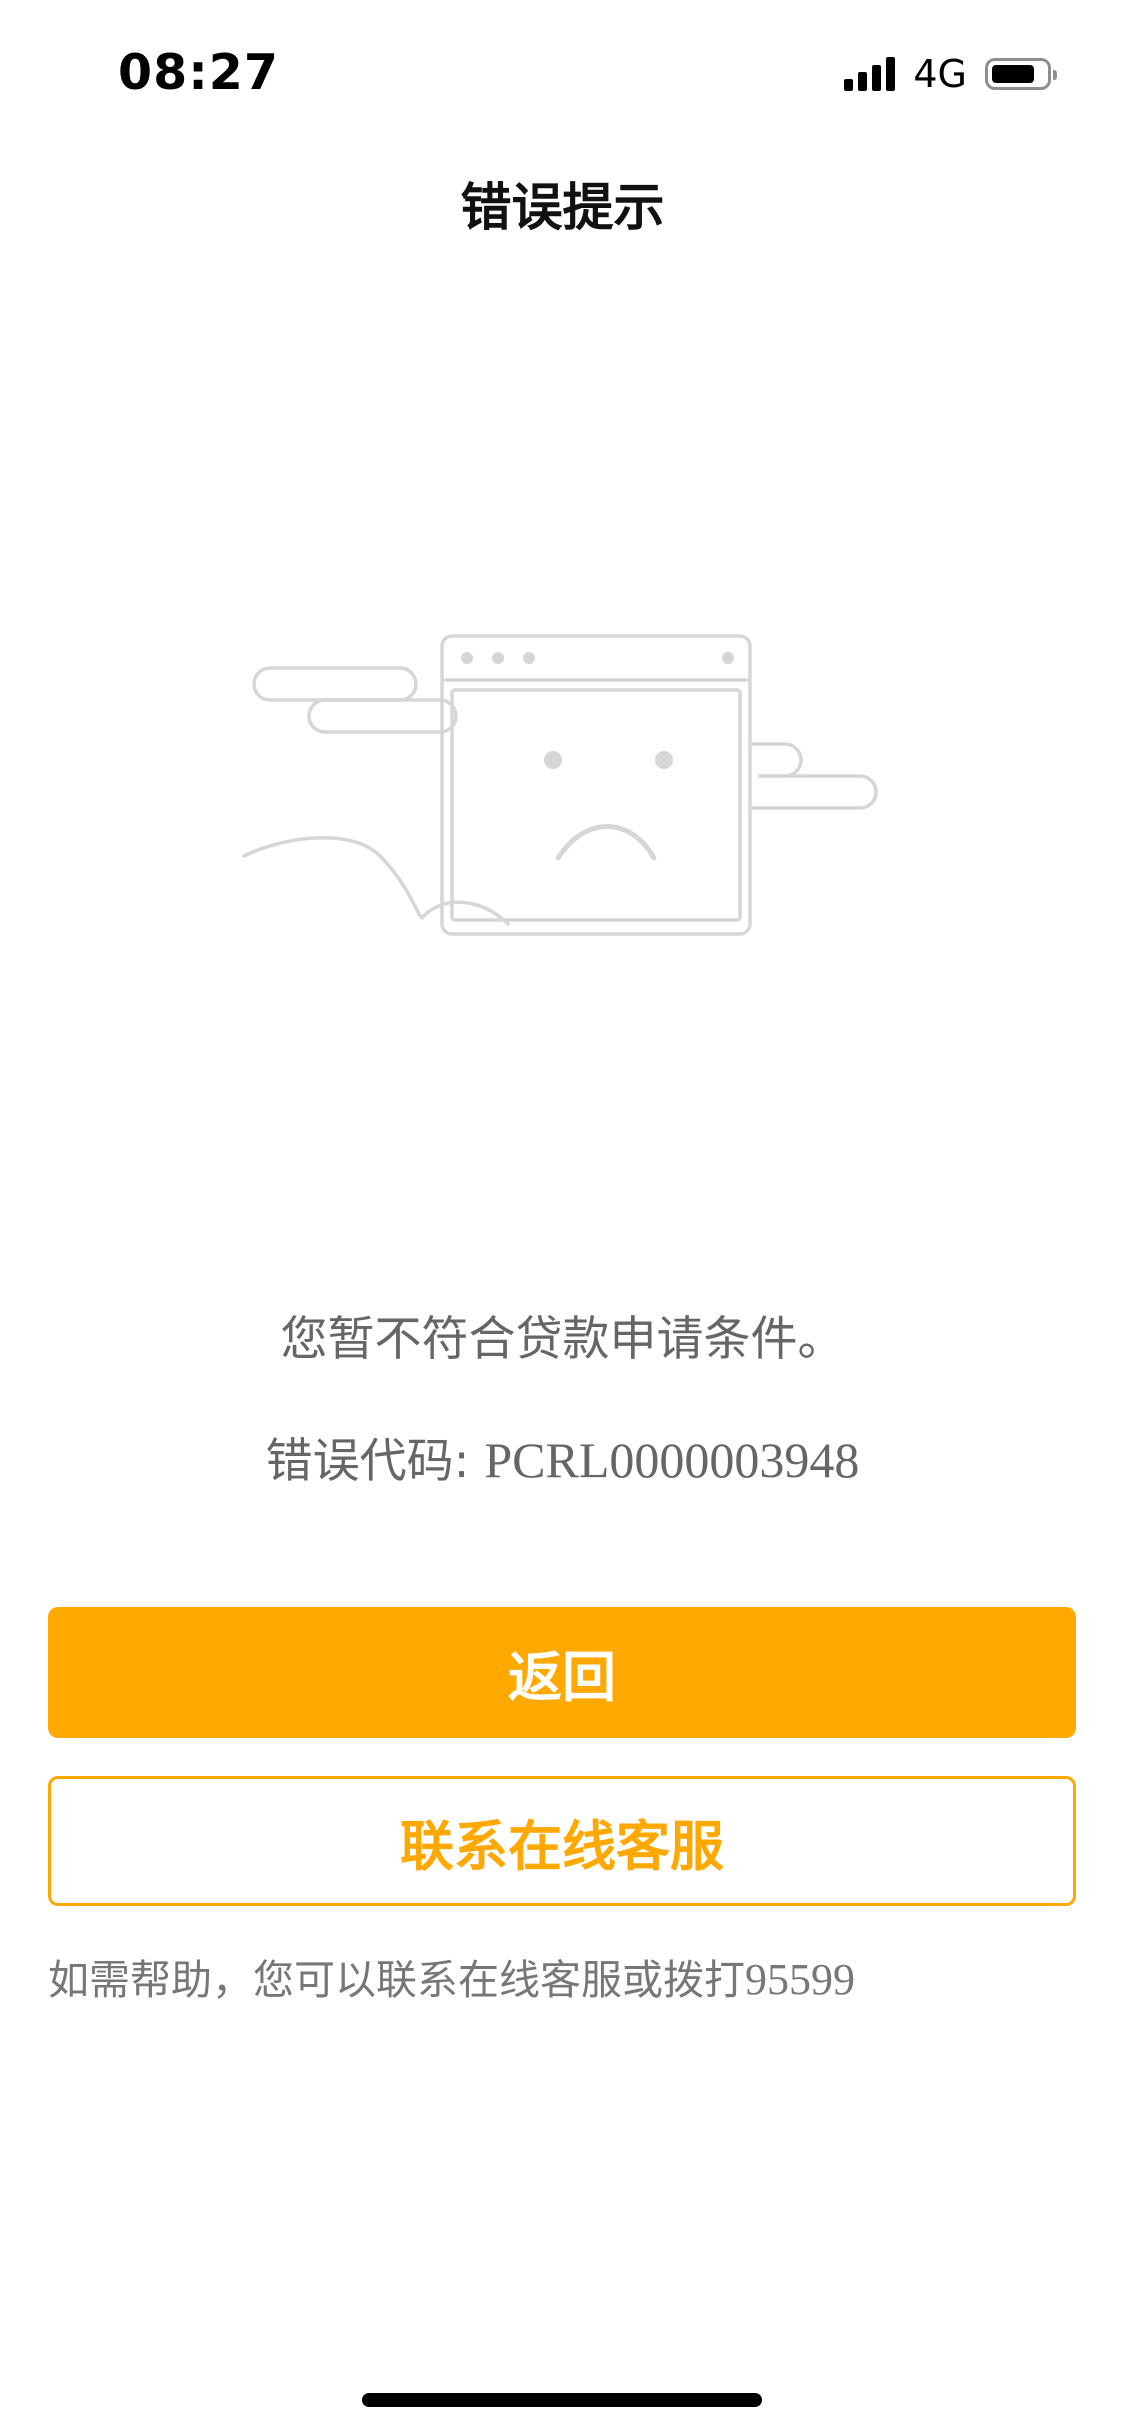 The image size is (1125, 2435). Describe the element at coordinates (562, 208) in the screenshot. I see `page-title: 错误提示` at that location.